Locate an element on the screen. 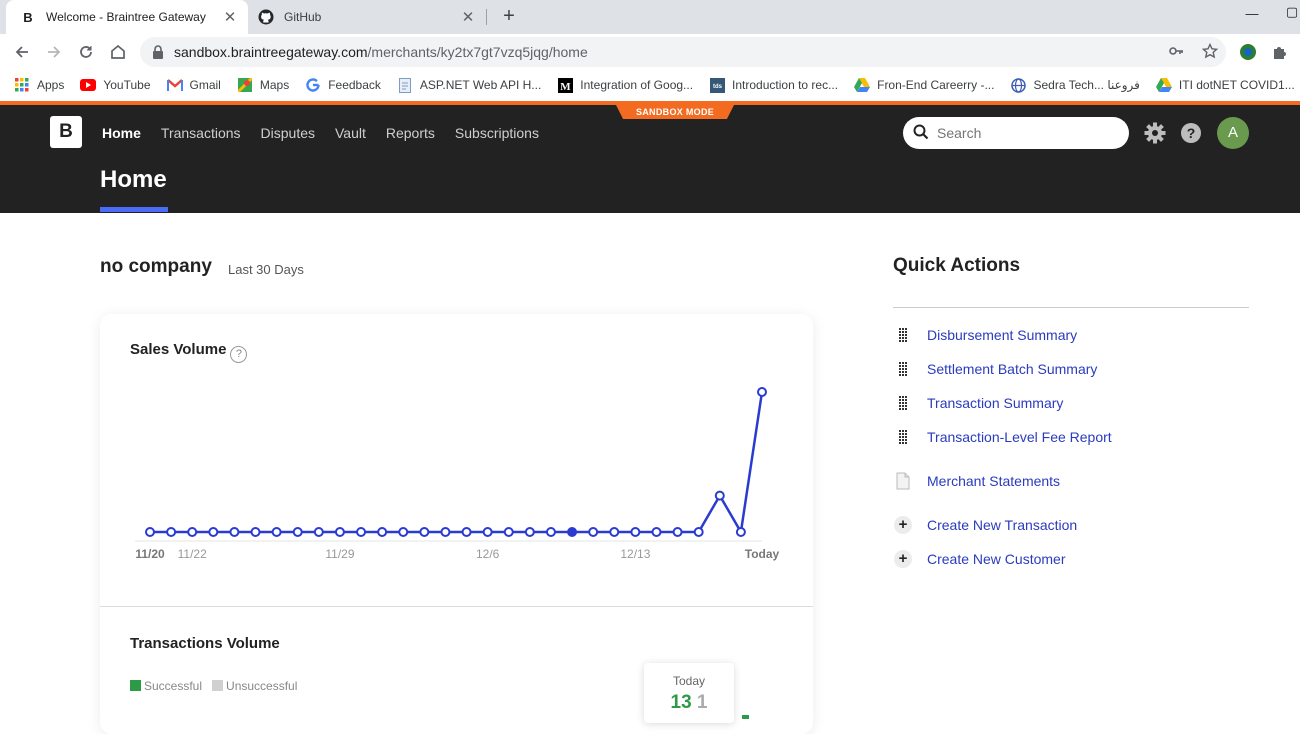 The height and width of the screenshot is (734, 1300). bookmark-item: Apps is located at coordinates (39, 85).